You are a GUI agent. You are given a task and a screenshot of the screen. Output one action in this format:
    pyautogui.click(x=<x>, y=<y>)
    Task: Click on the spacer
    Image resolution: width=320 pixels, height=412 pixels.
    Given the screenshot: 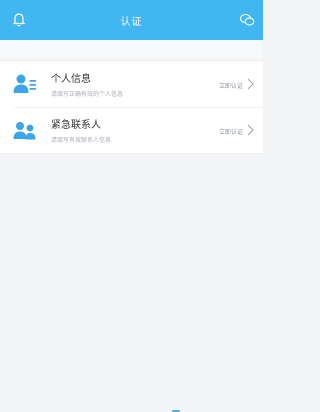 What is the action you would take?
    pyautogui.click(x=131, y=50)
    